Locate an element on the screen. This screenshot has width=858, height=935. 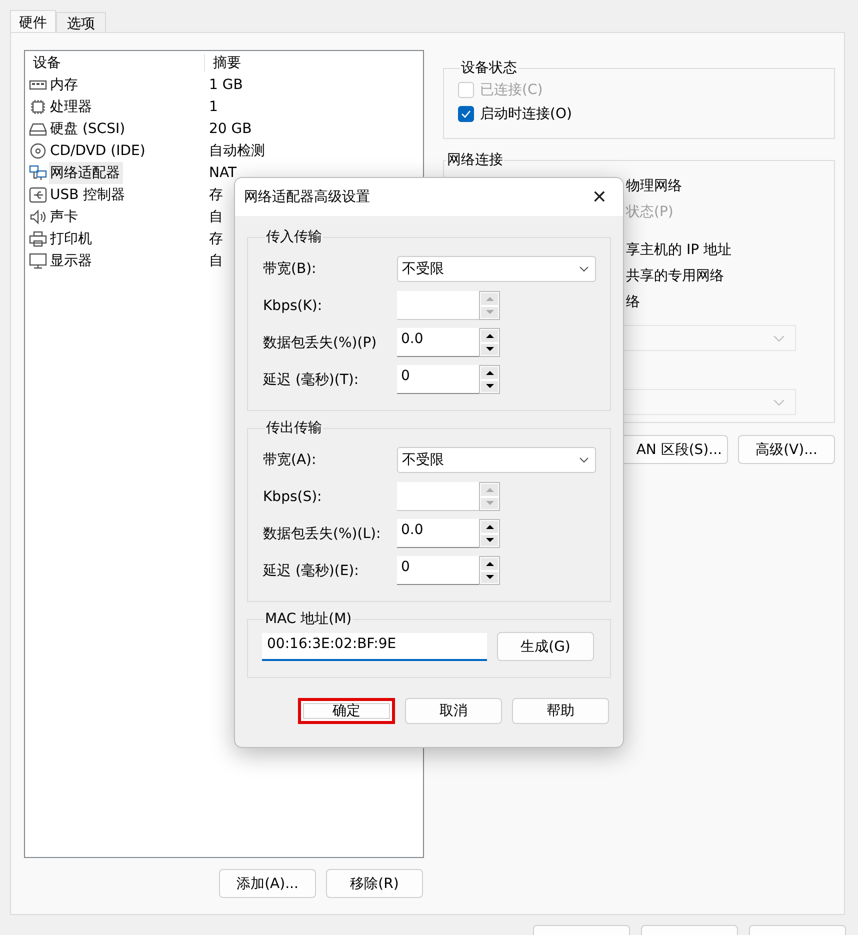
chip-icon is located at coordinates (38, 107).